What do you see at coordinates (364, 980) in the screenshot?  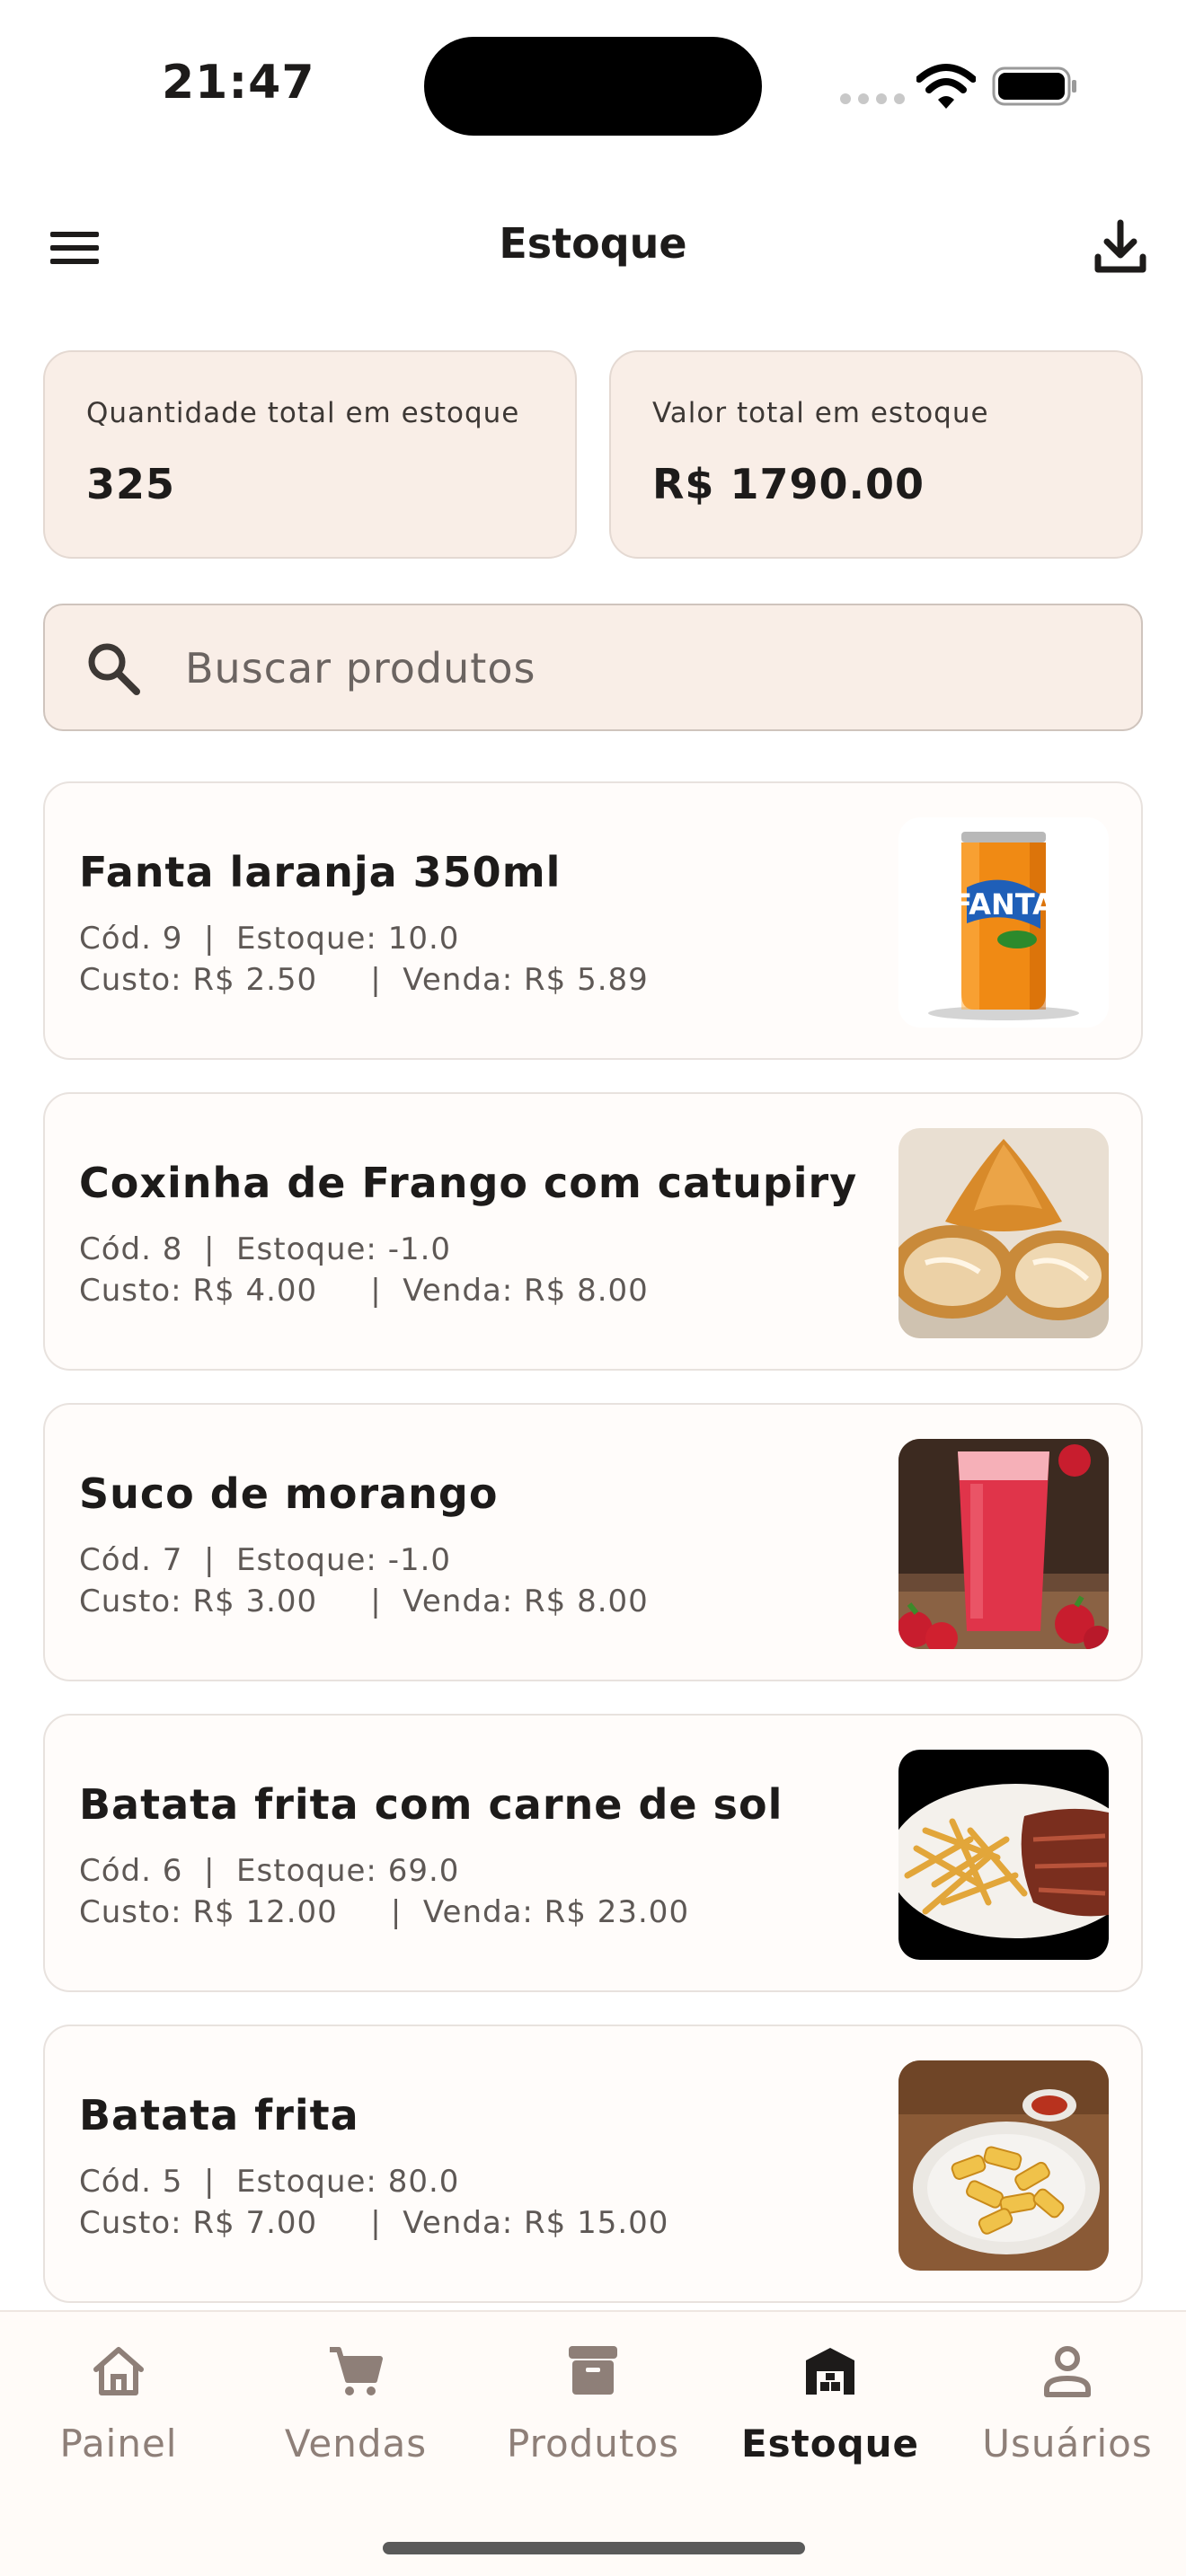 I see `product-cost-price: Custo: R$ 2.50 | Venda: R$ 5.89` at bounding box center [364, 980].